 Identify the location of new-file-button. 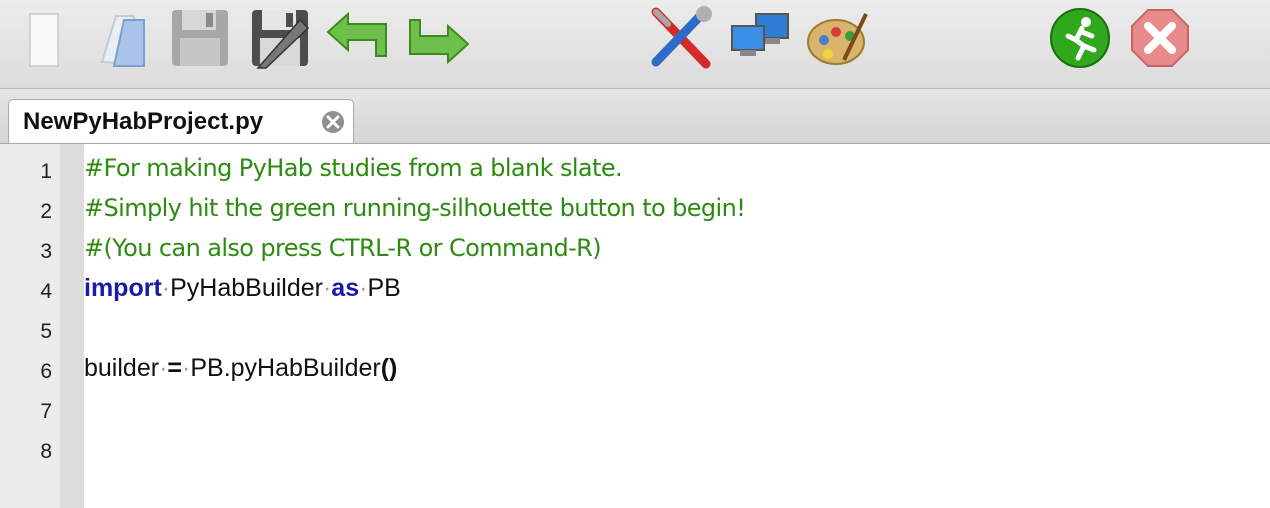
(42, 38).